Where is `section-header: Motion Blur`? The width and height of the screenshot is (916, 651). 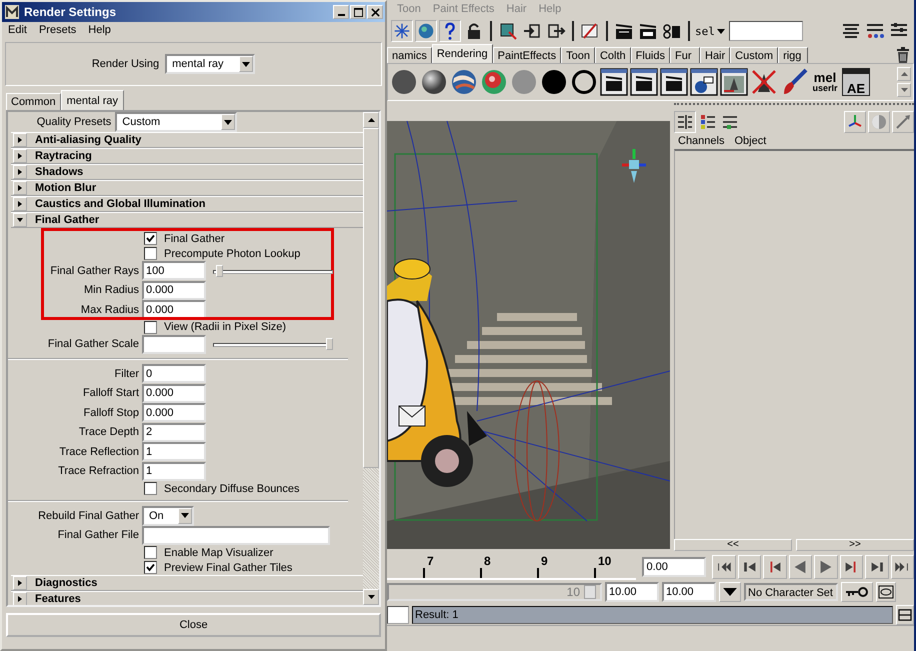 section-header: Motion Blur is located at coordinates (187, 188).